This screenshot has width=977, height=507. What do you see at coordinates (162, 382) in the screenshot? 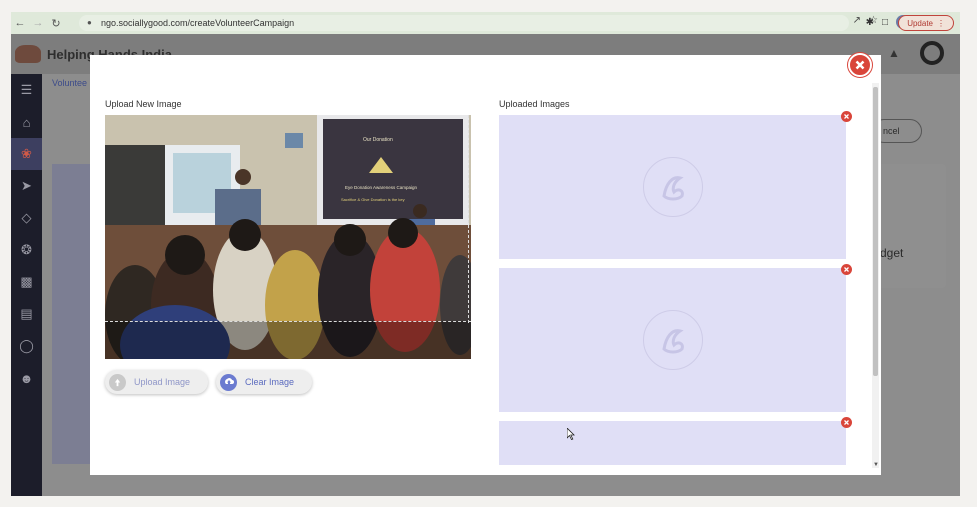
I see `upload-image-label: Upload Image` at bounding box center [162, 382].